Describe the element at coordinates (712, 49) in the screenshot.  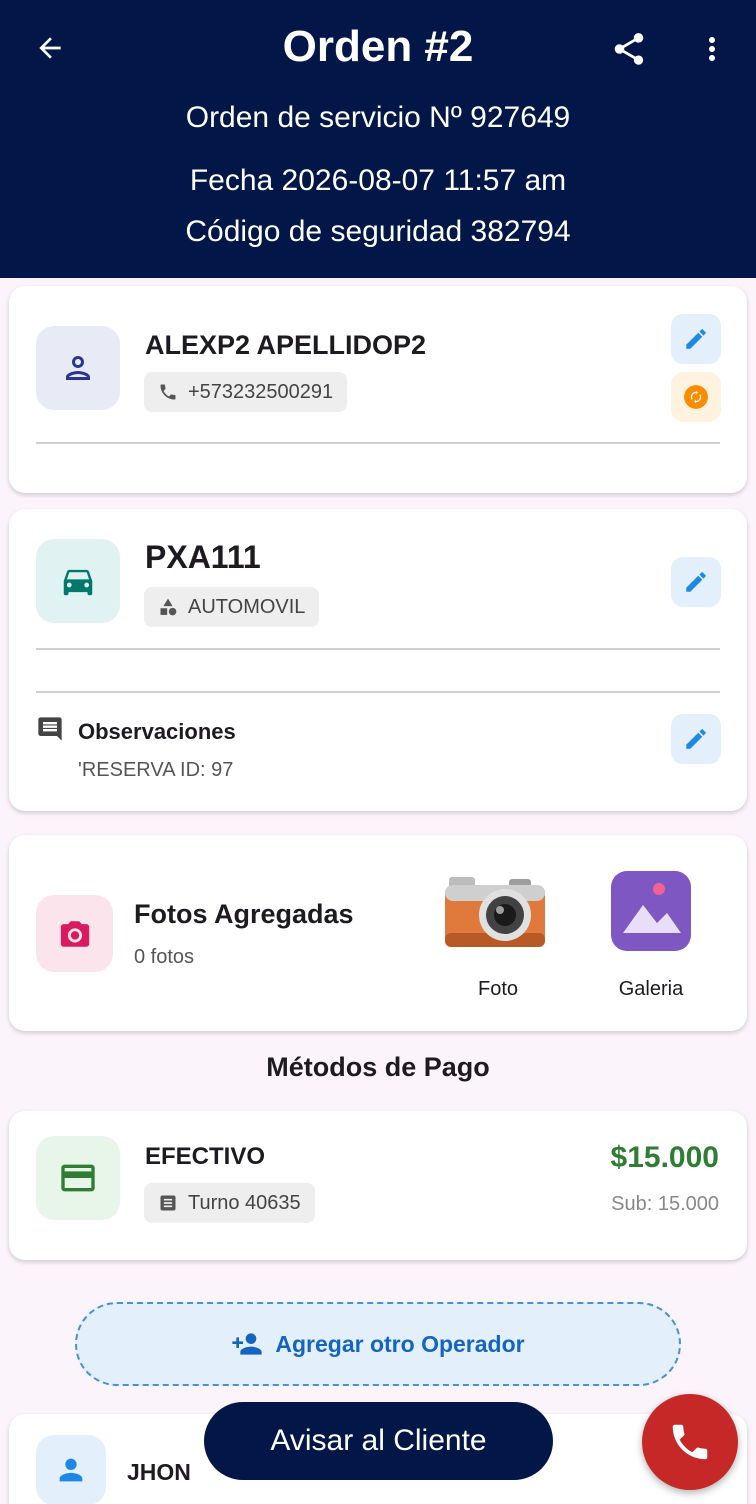
I see `more-vert-icon` at that location.